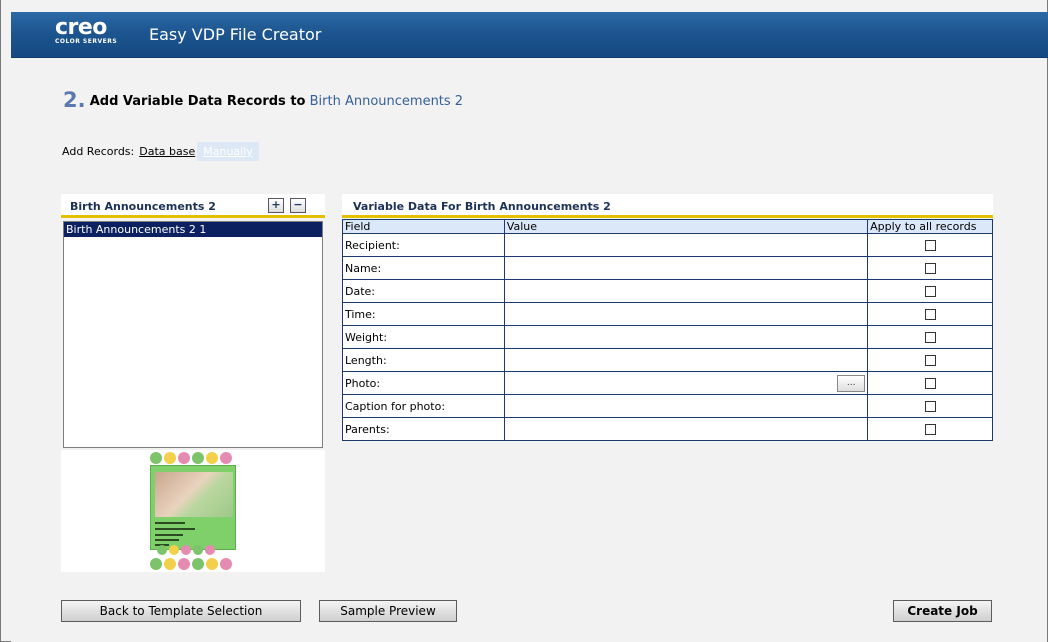  I want to click on thumbnail-icons-bottom, so click(191, 564).